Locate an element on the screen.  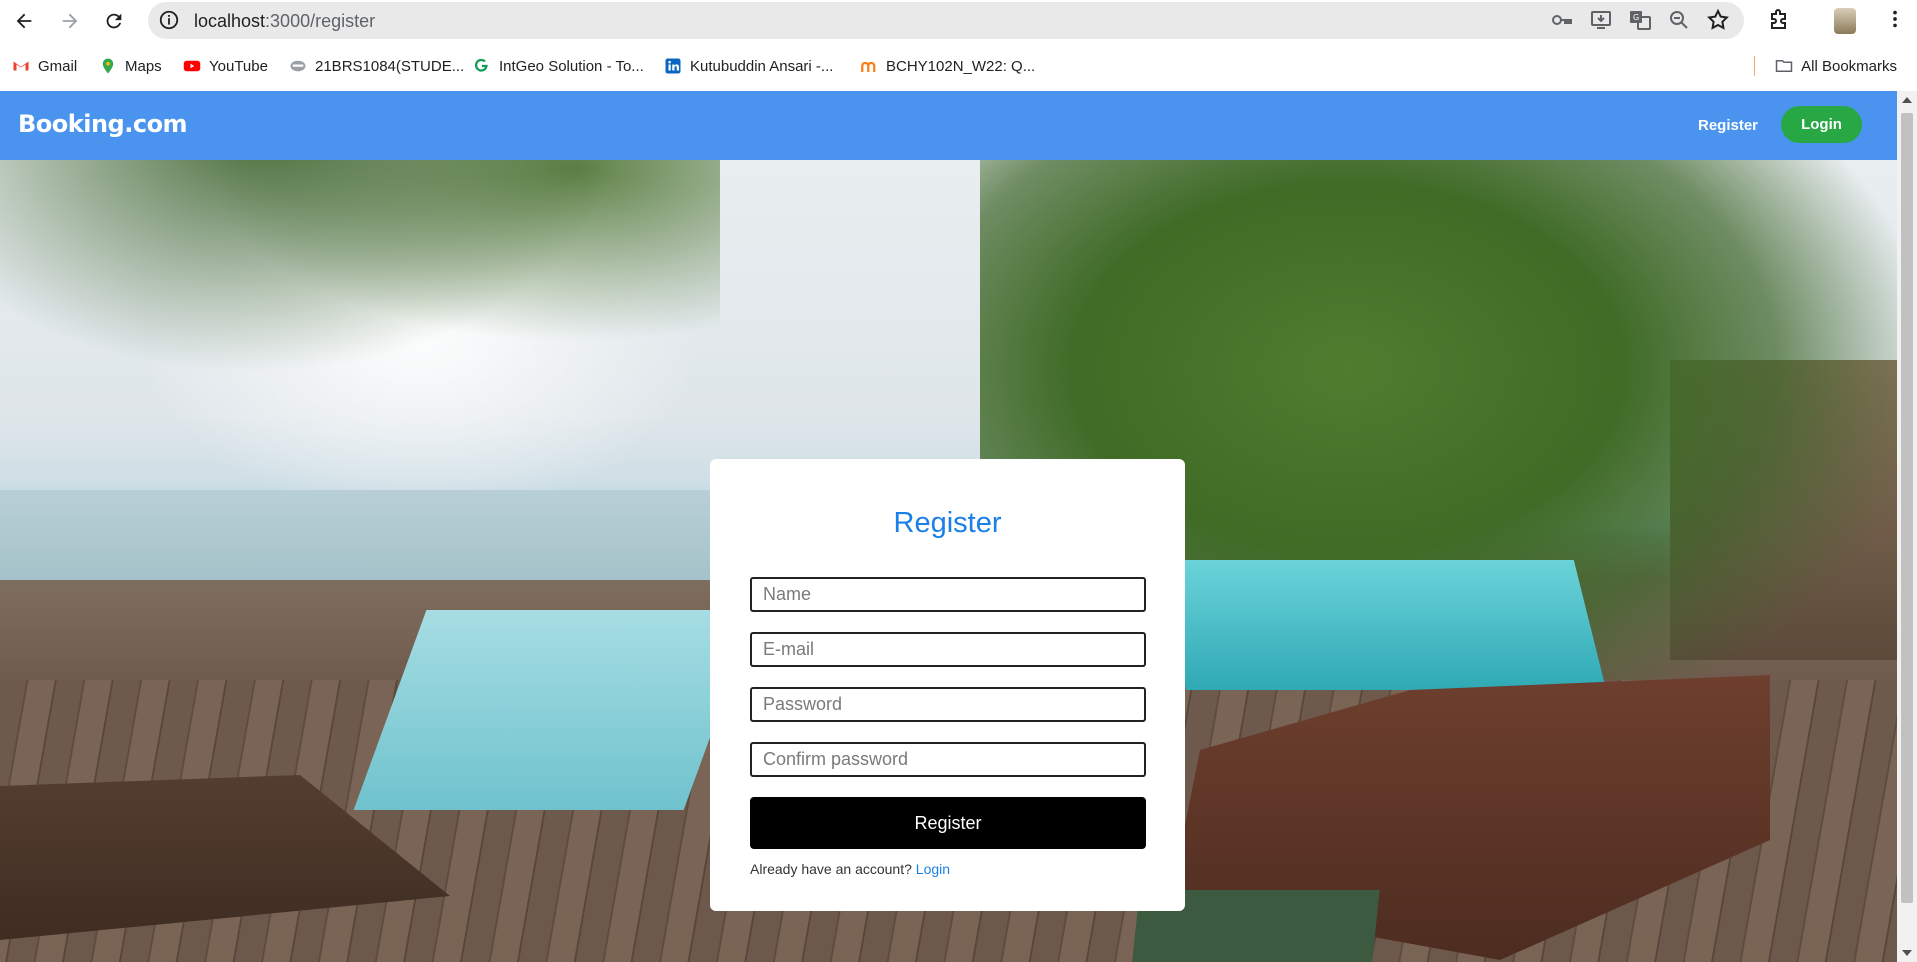
scroll-up-arrow-icon is located at coordinates (1907, 100).